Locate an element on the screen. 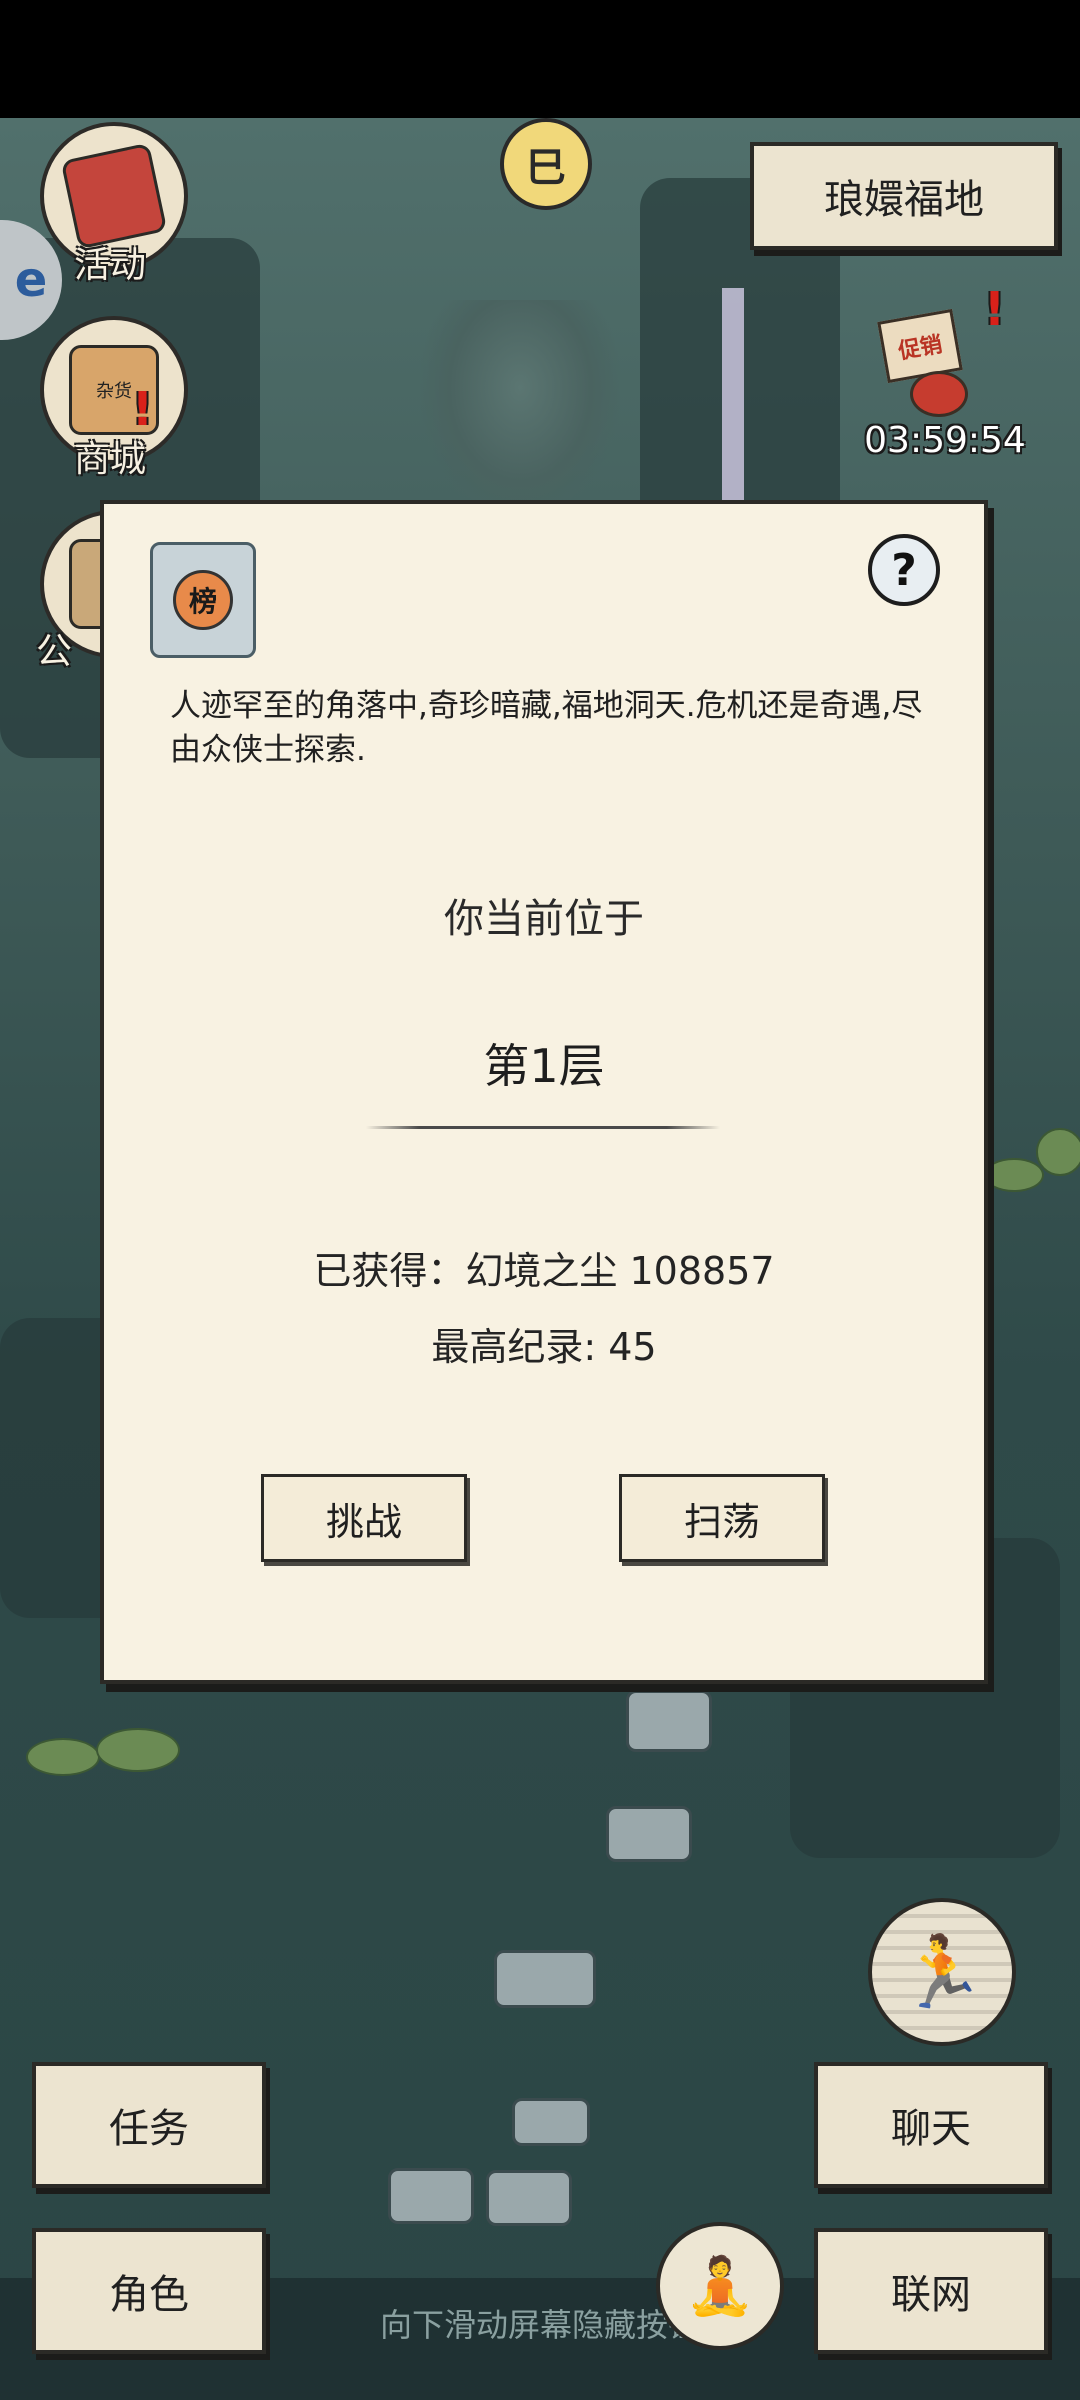 This screenshot has width=1080, height=2400. gift-bag-icon is located at coordinates (939, 394).